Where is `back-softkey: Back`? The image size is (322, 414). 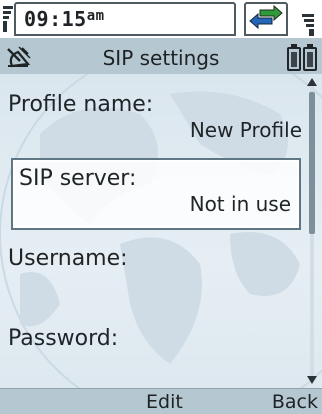
back-softkey: Back is located at coordinates (295, 402).